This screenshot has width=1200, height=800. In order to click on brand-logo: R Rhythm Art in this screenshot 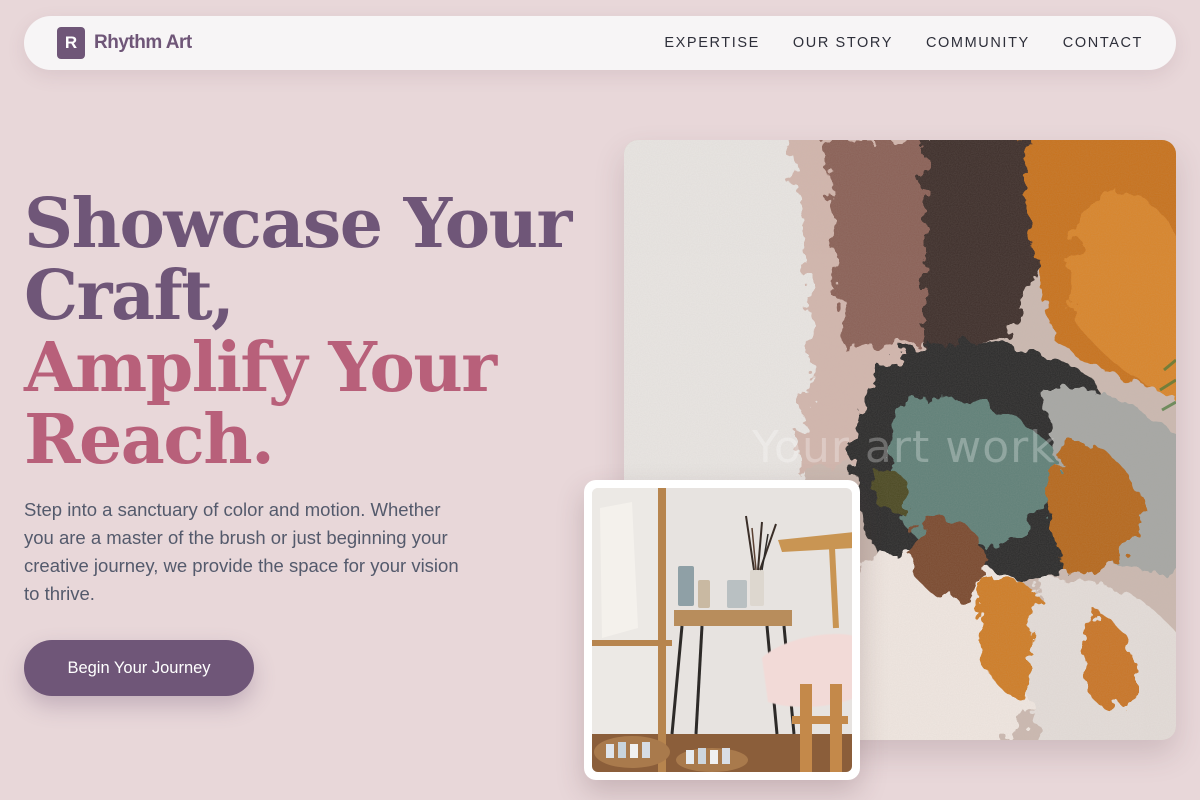, I will do `click(124, 43)`.